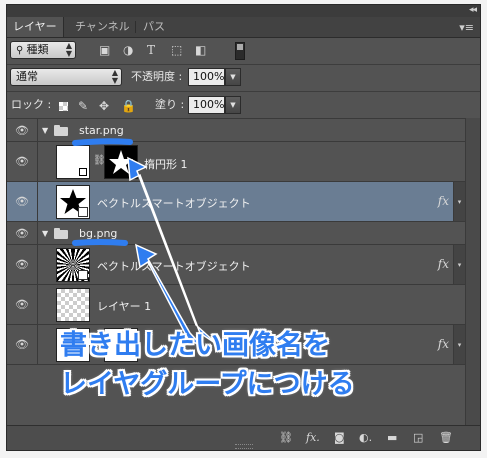  I want to click on blend-mode-value: 通常, so click(27, 76).